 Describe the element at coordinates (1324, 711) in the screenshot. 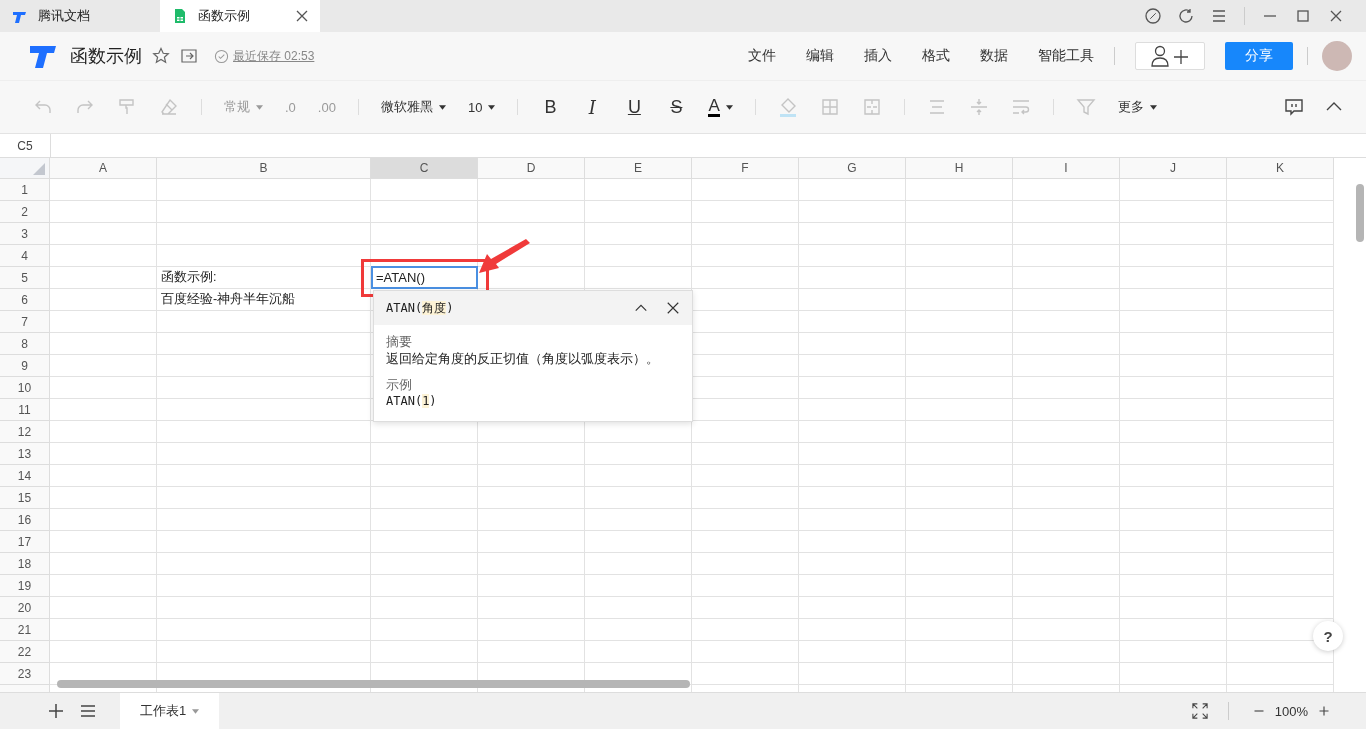

I see `zoom-in-icon` at that location.